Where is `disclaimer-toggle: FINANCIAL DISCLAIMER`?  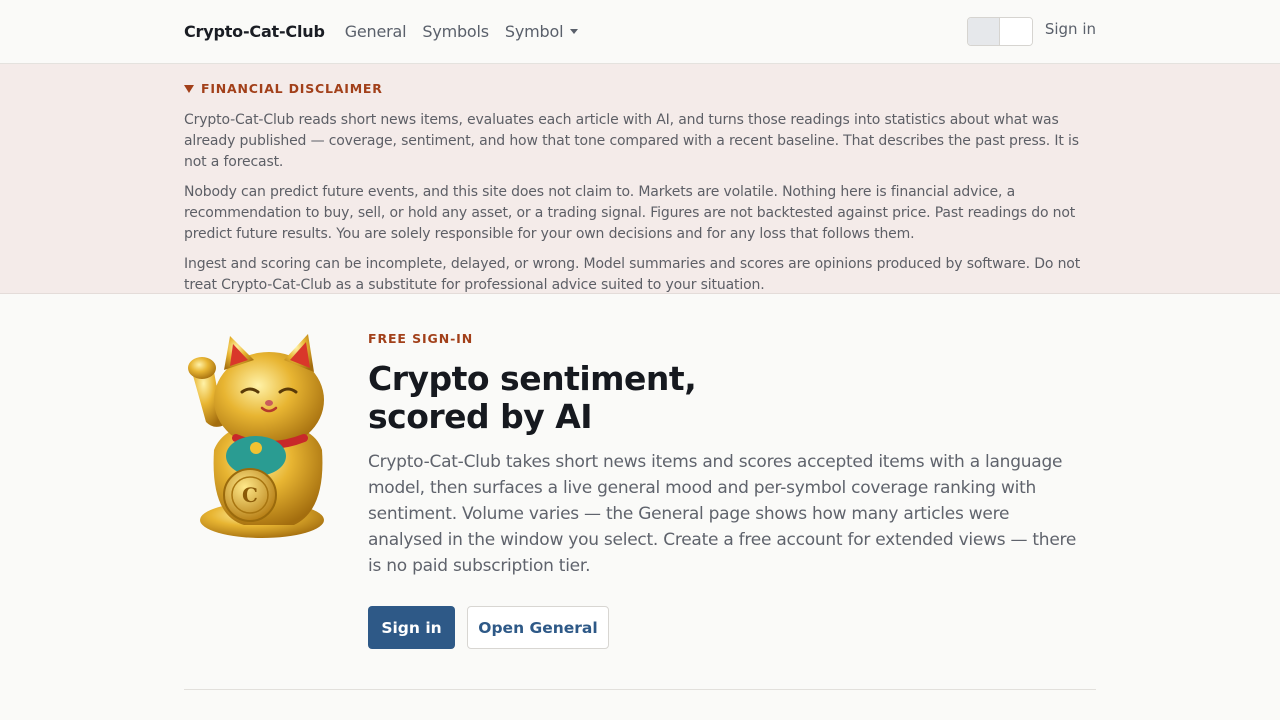 disclaimer-toggle: FINANCIAL DISCLAIMER is located at coordinates (640, 88).